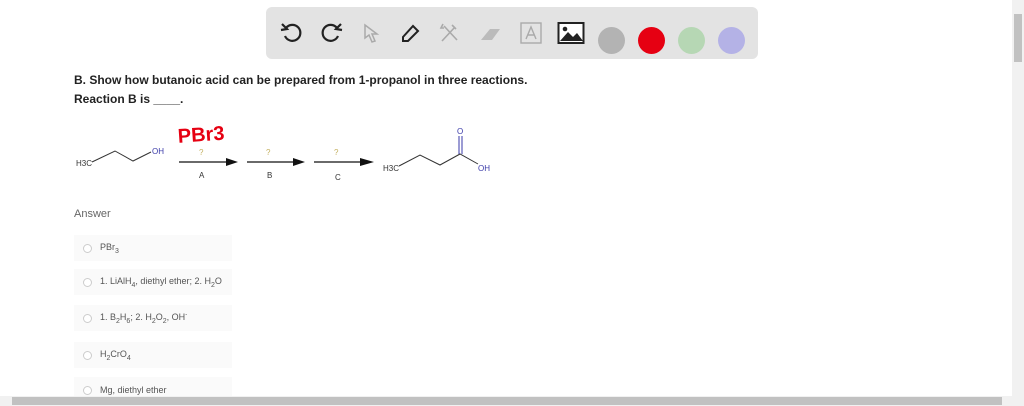 This screenshot has width=1024, height=406. What do you see at coordinates (338, 177) in the screenshot?
I see `label-c: C` at bounding box center [338, 177].